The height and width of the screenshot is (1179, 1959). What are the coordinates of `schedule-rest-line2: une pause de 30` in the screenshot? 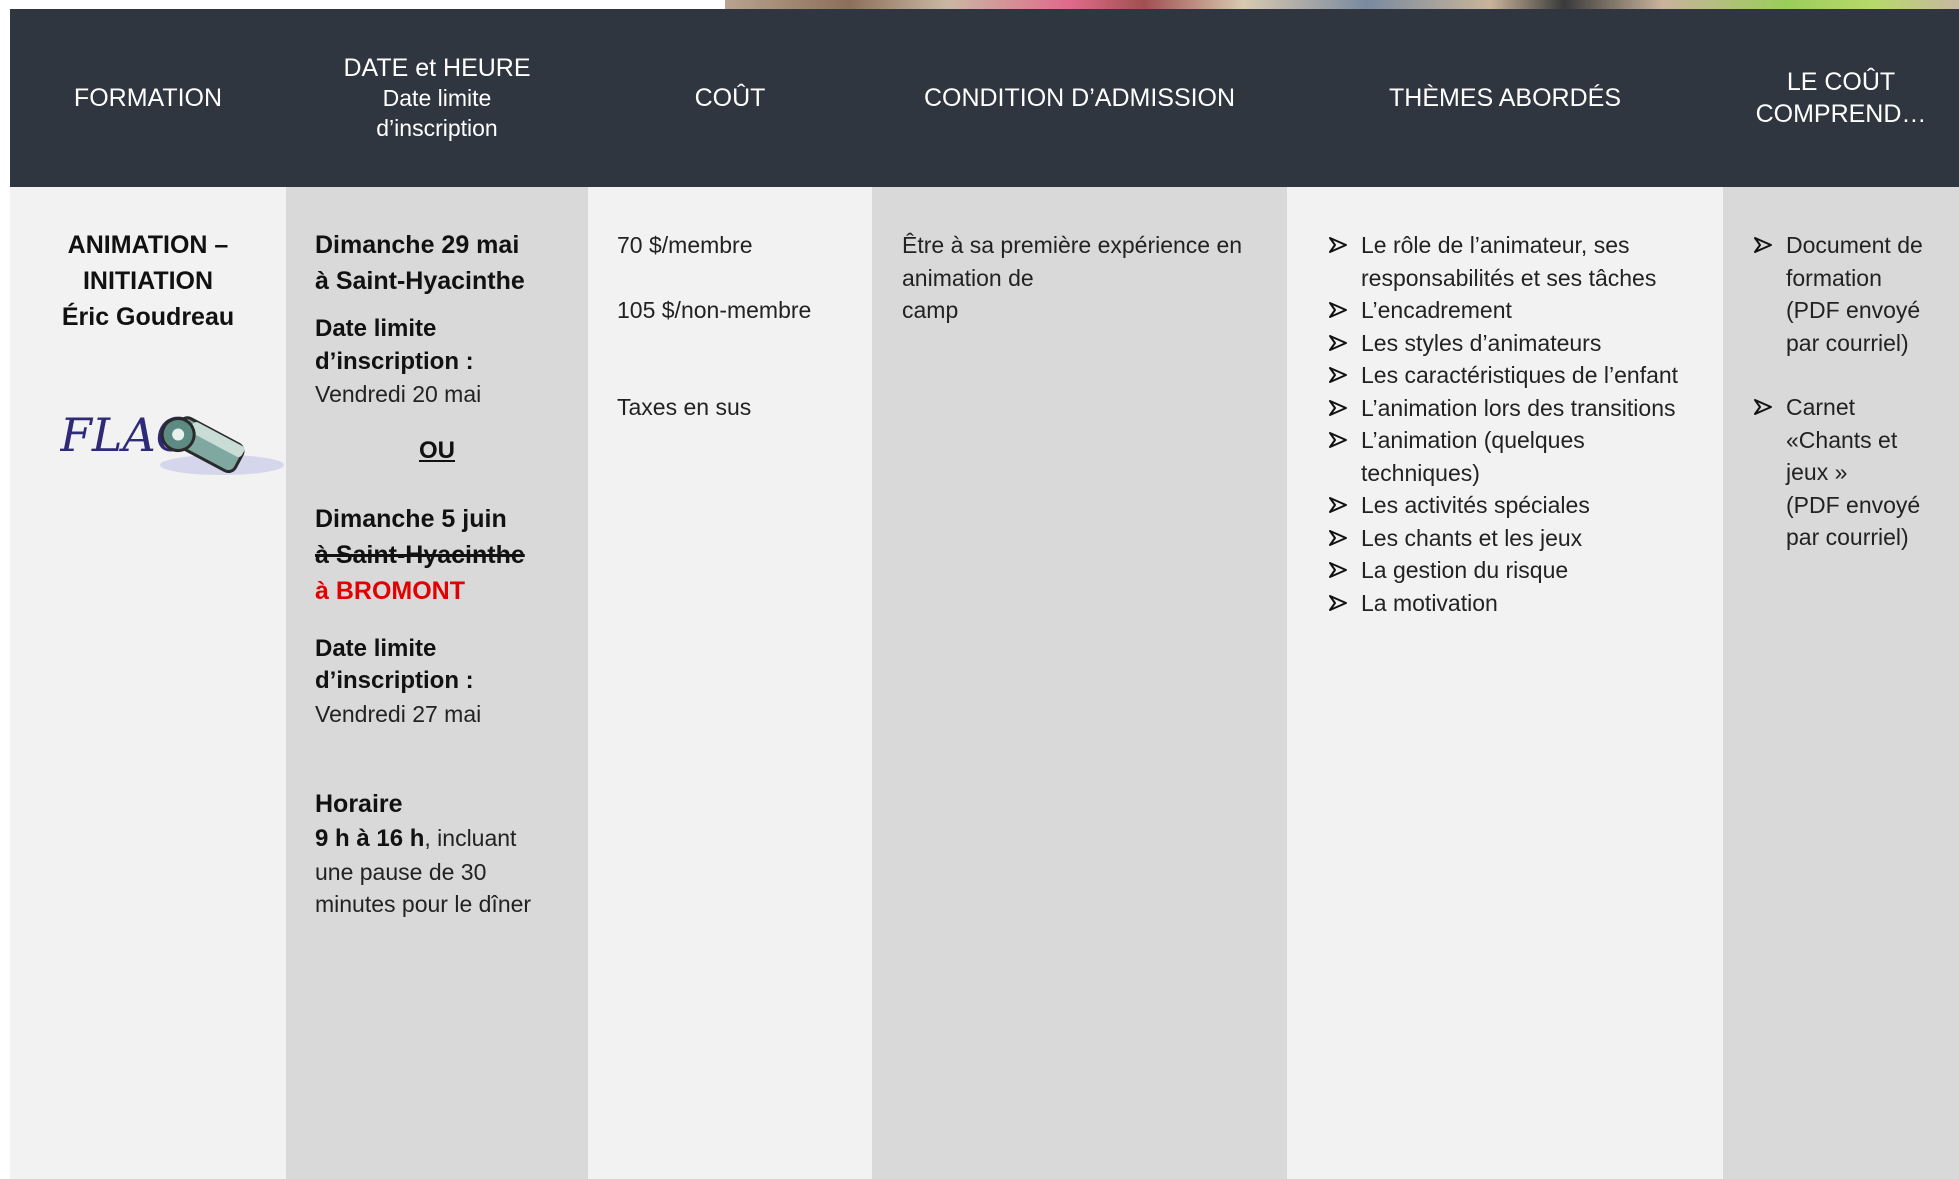 It's located at (401, 871).